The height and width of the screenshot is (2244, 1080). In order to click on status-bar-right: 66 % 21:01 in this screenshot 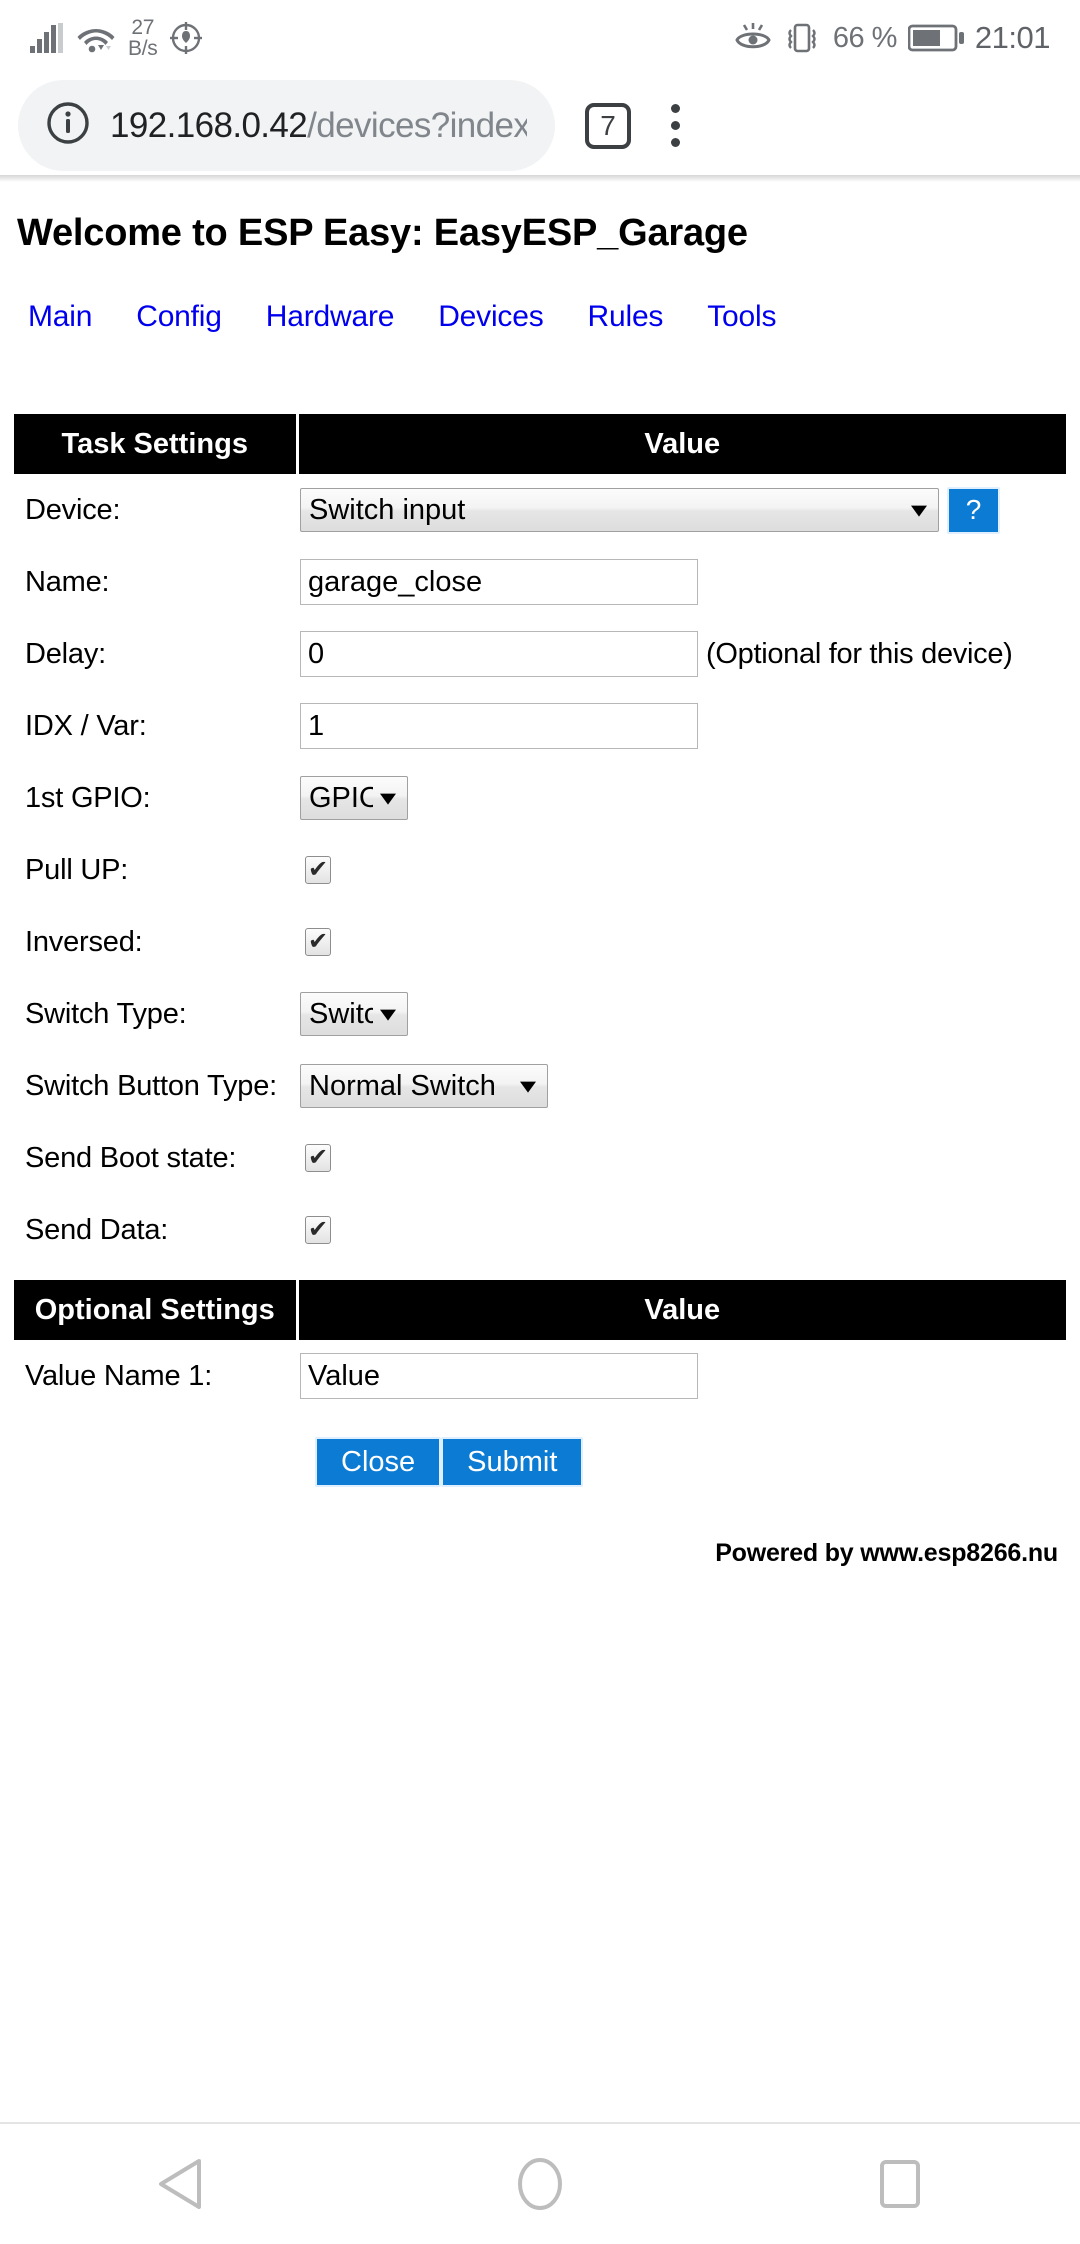, I will do `click(893, 38)`.